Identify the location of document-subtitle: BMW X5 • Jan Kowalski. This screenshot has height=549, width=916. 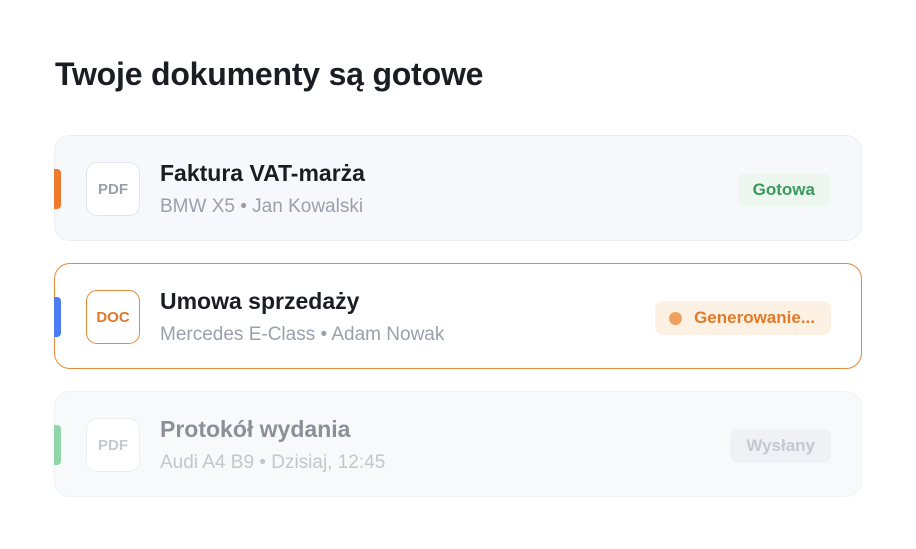
(262, 206).